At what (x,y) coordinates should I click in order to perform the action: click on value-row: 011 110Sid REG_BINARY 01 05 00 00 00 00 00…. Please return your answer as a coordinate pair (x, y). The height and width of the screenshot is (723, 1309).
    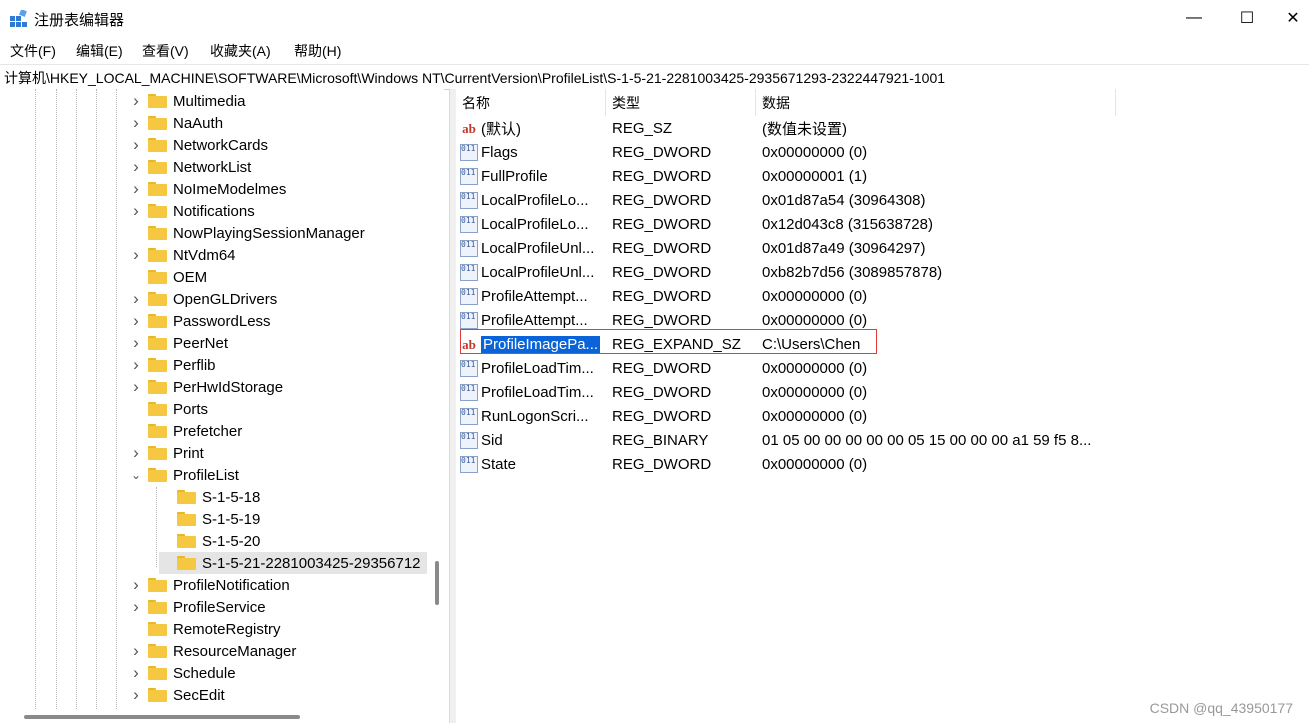
    Looking at the image, I should click on (788, 440).